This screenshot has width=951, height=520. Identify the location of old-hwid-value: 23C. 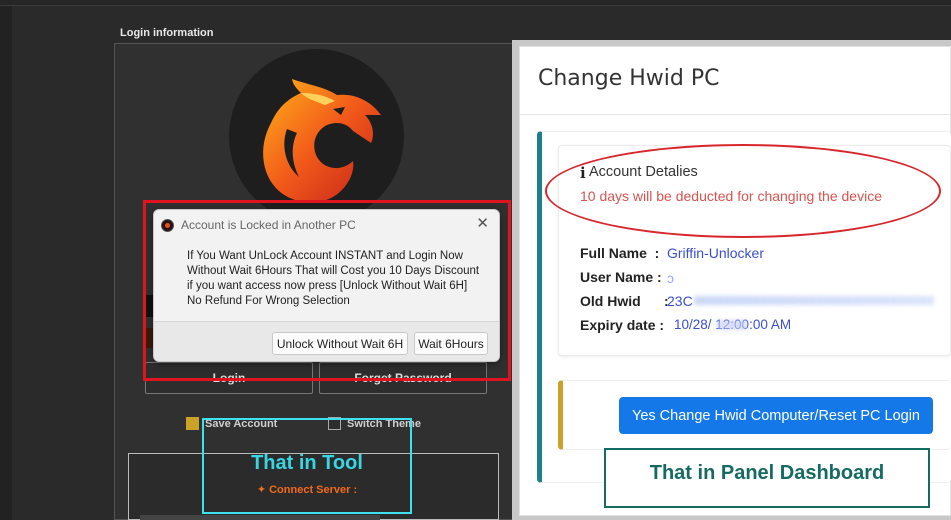
(680, 301).